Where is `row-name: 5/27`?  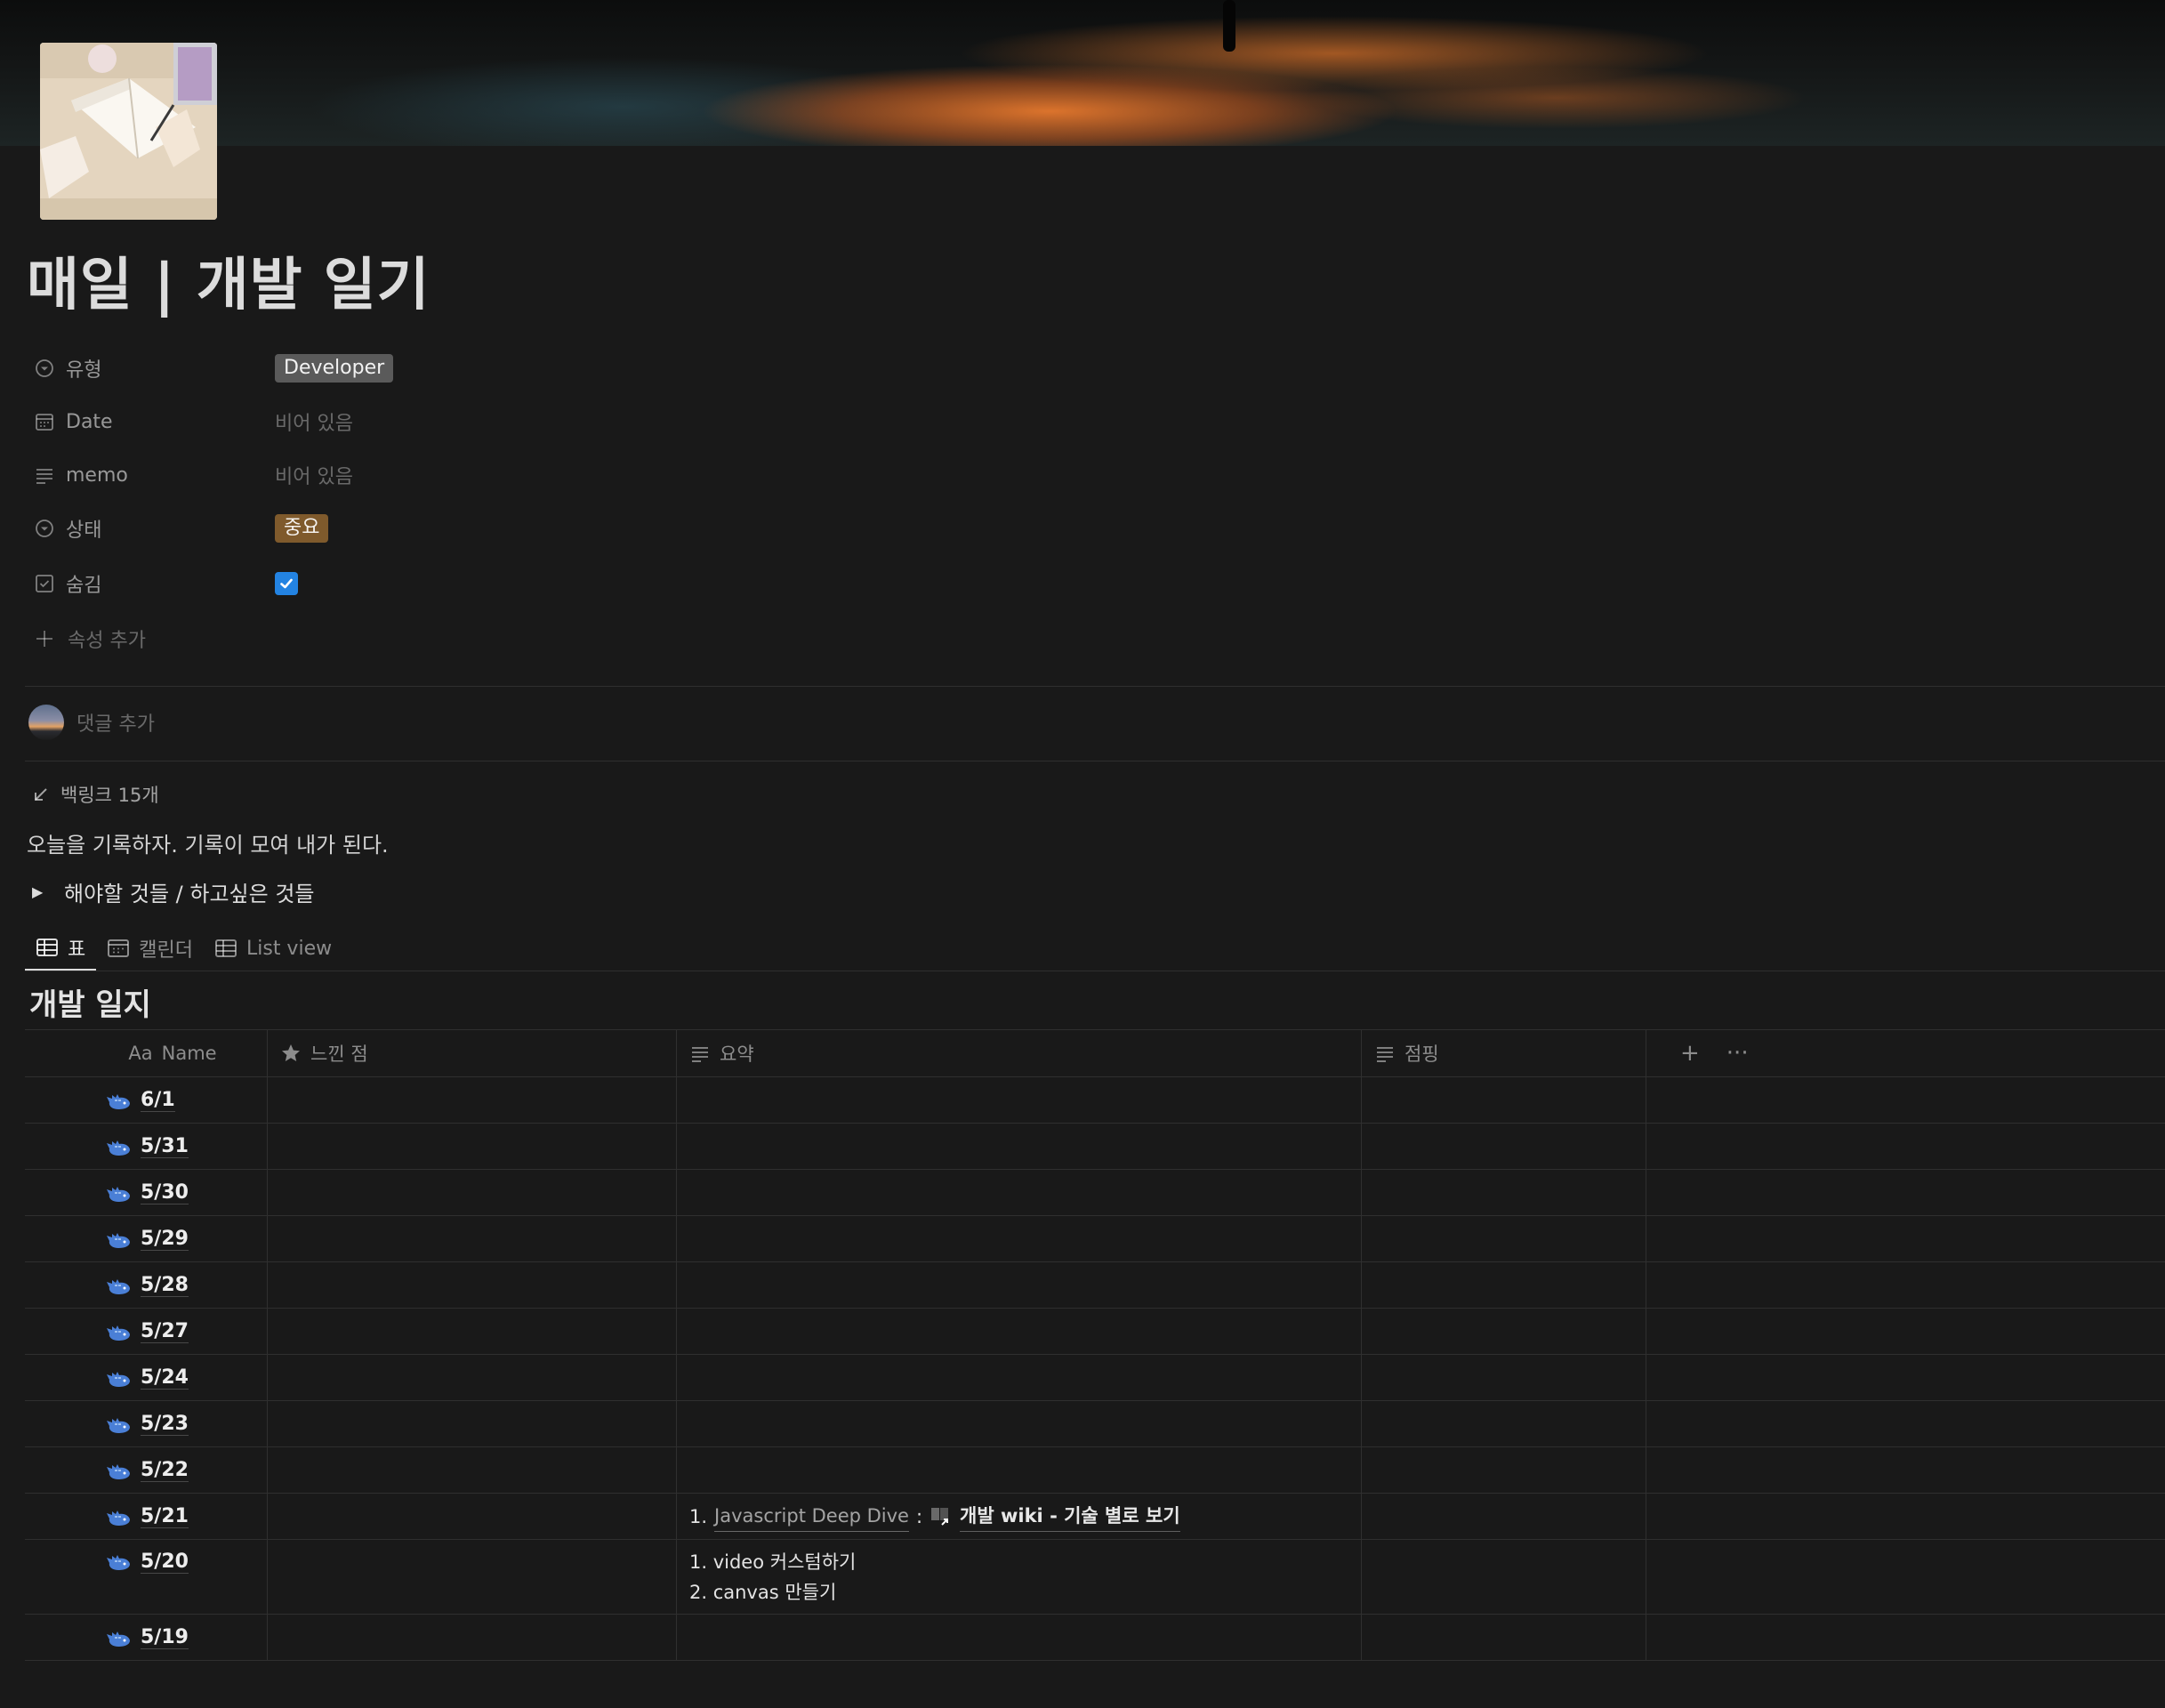
row-name: 5/27 is located at coordinates (165, 1331).